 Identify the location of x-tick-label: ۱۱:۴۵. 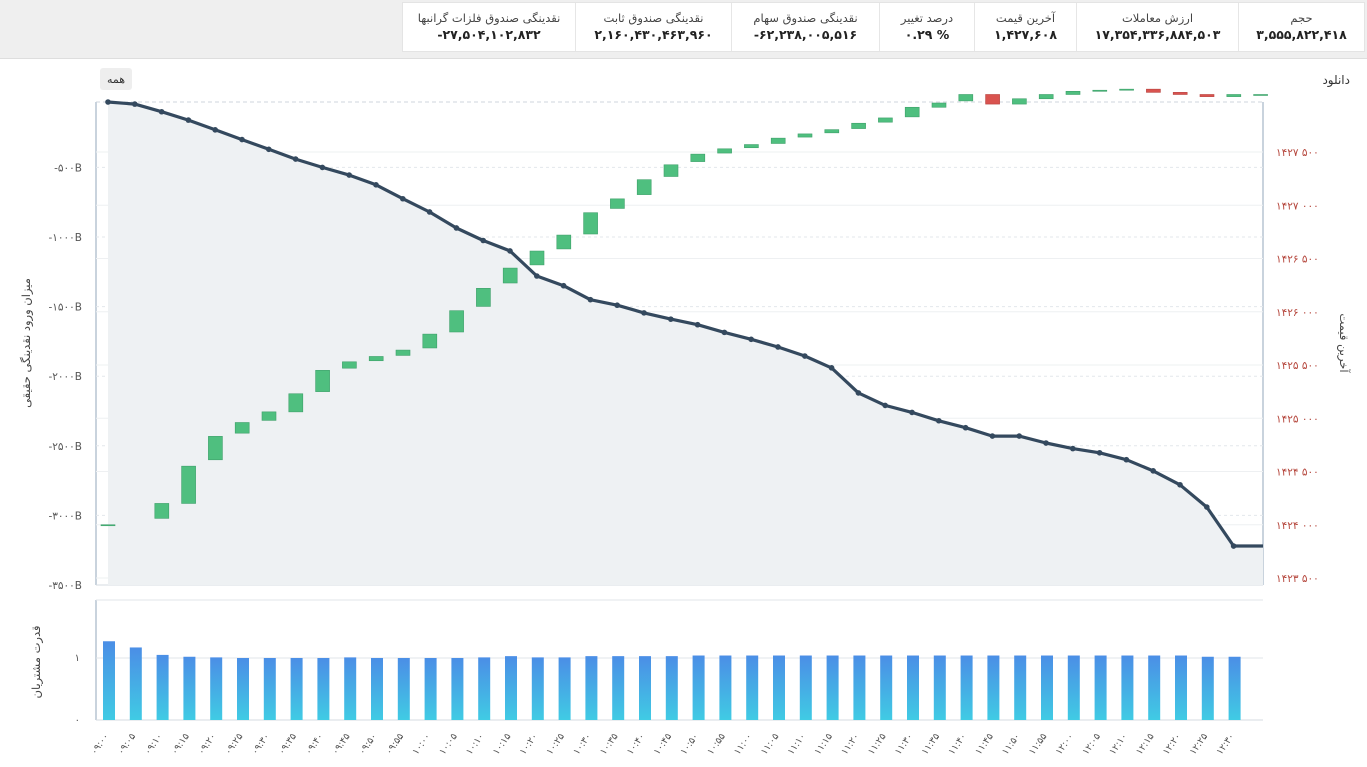
(984, 744).